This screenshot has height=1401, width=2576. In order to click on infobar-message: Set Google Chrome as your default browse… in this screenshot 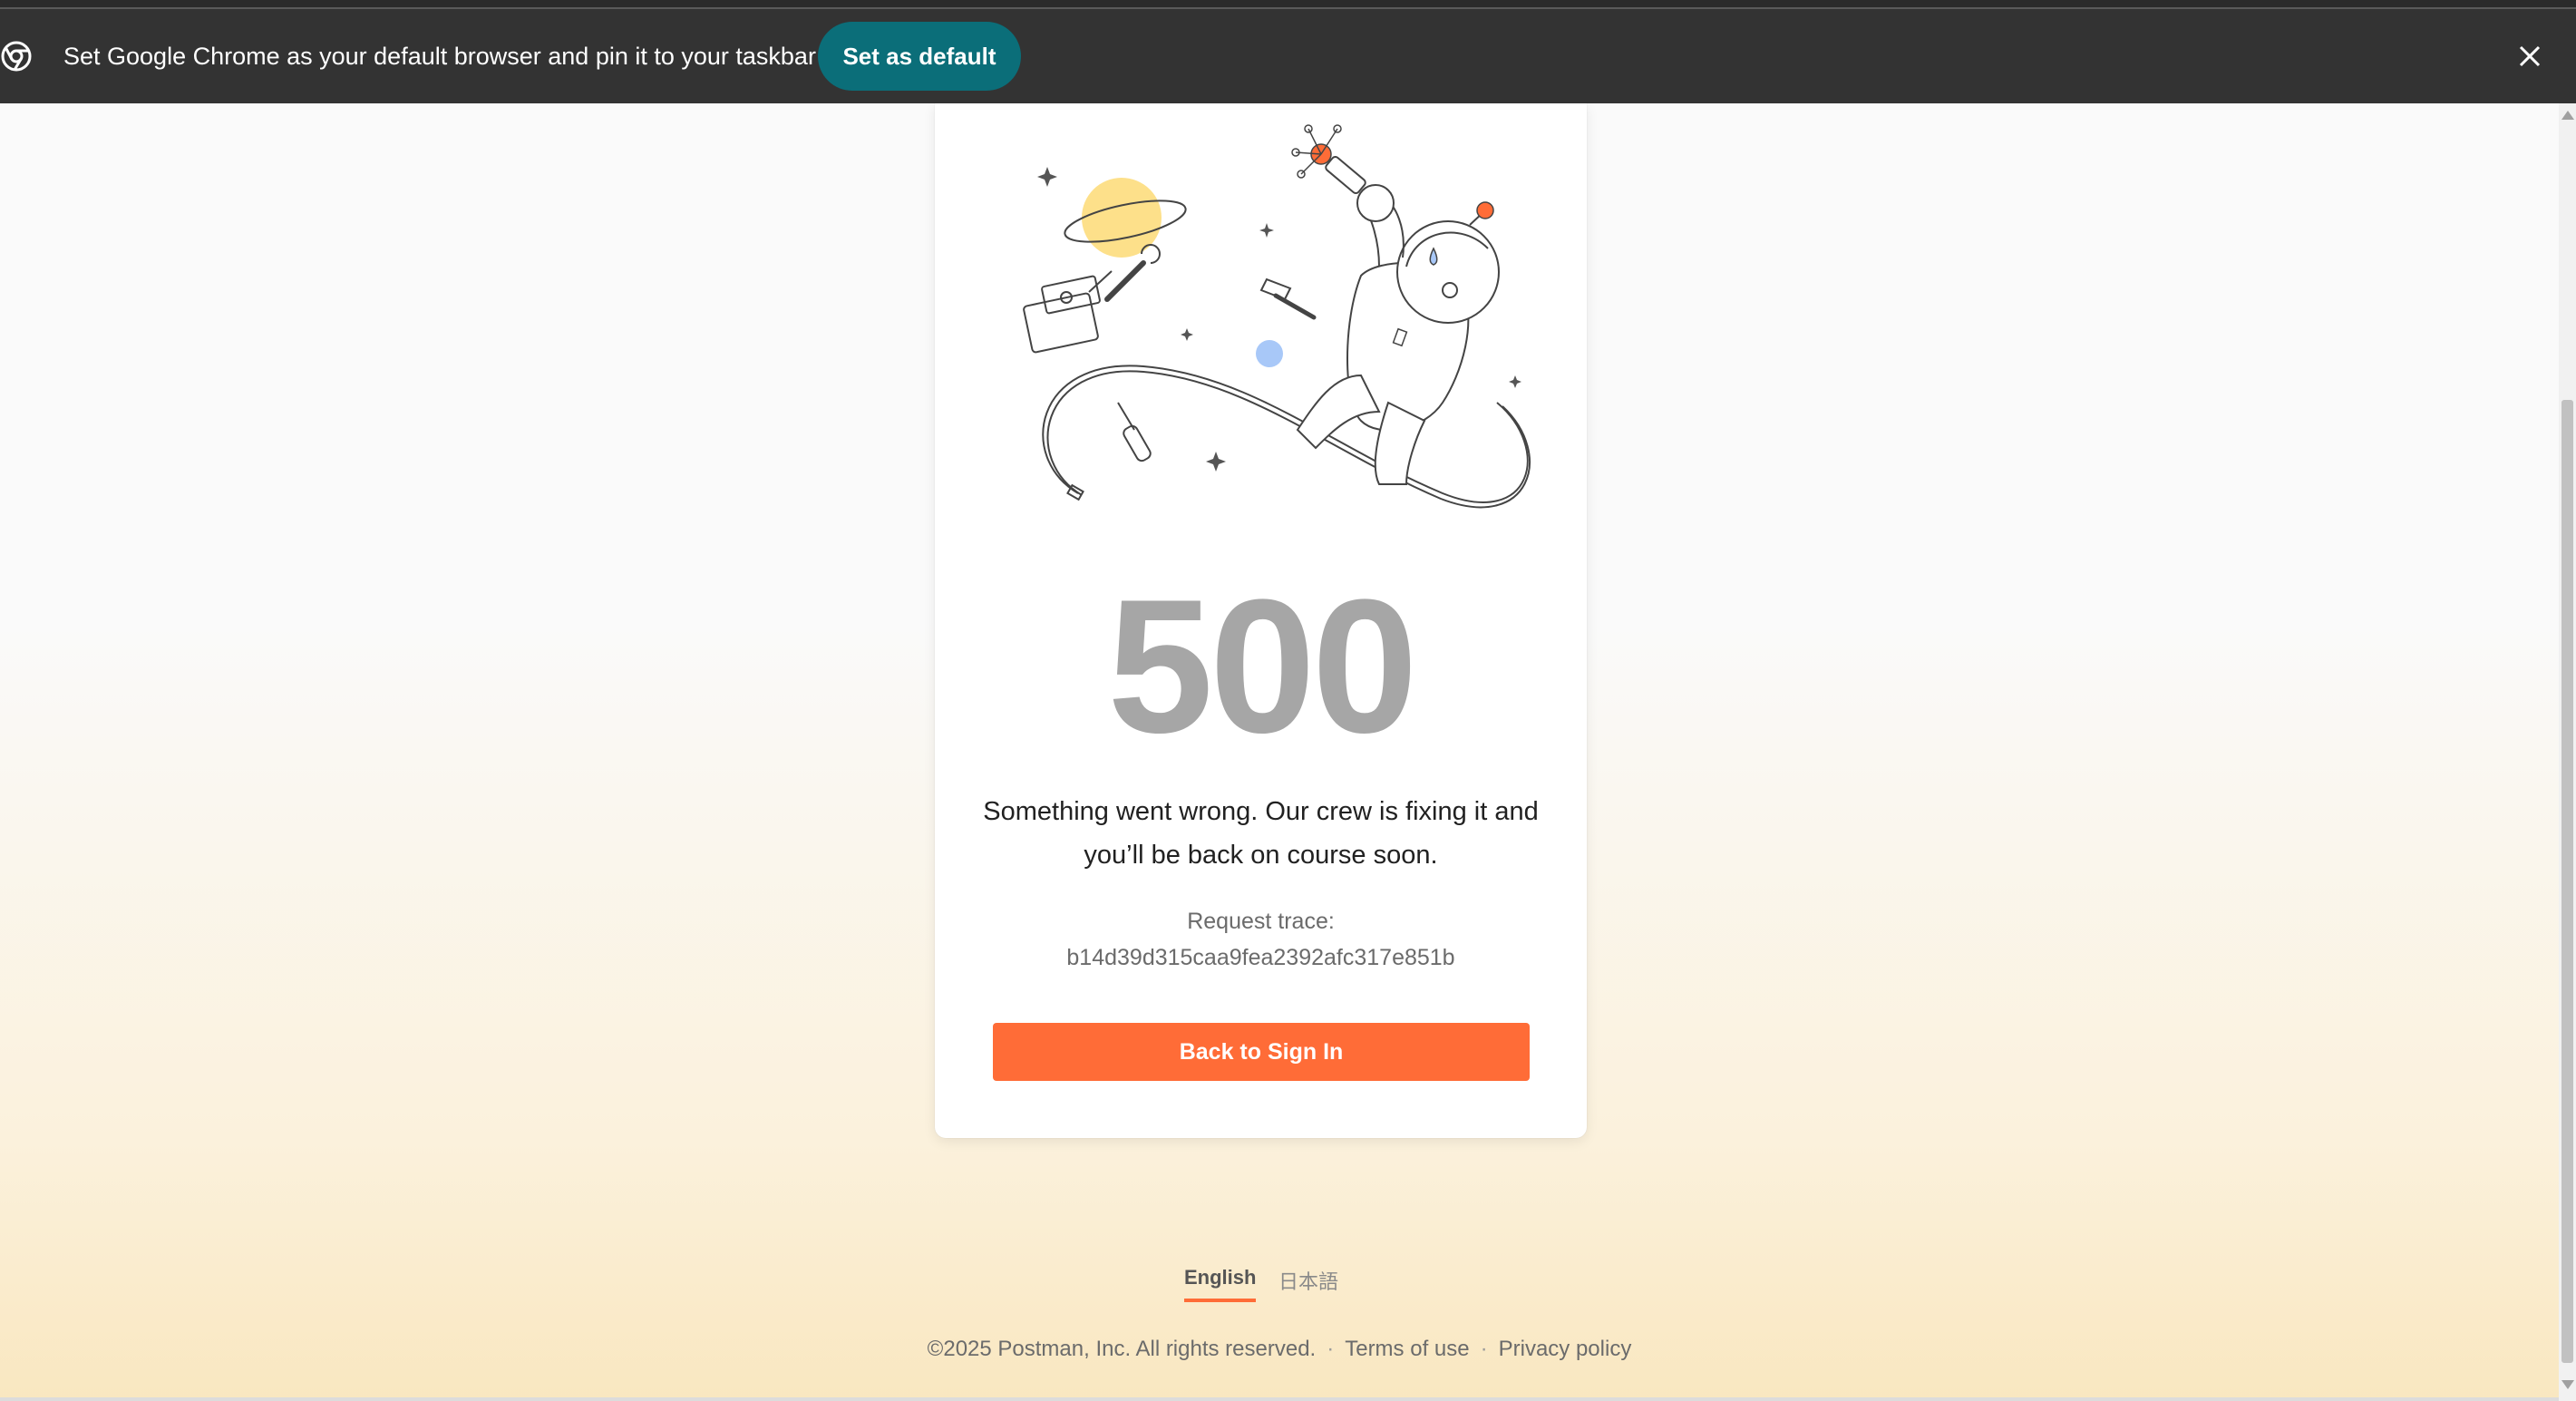, I will do `click(439, 57)`.